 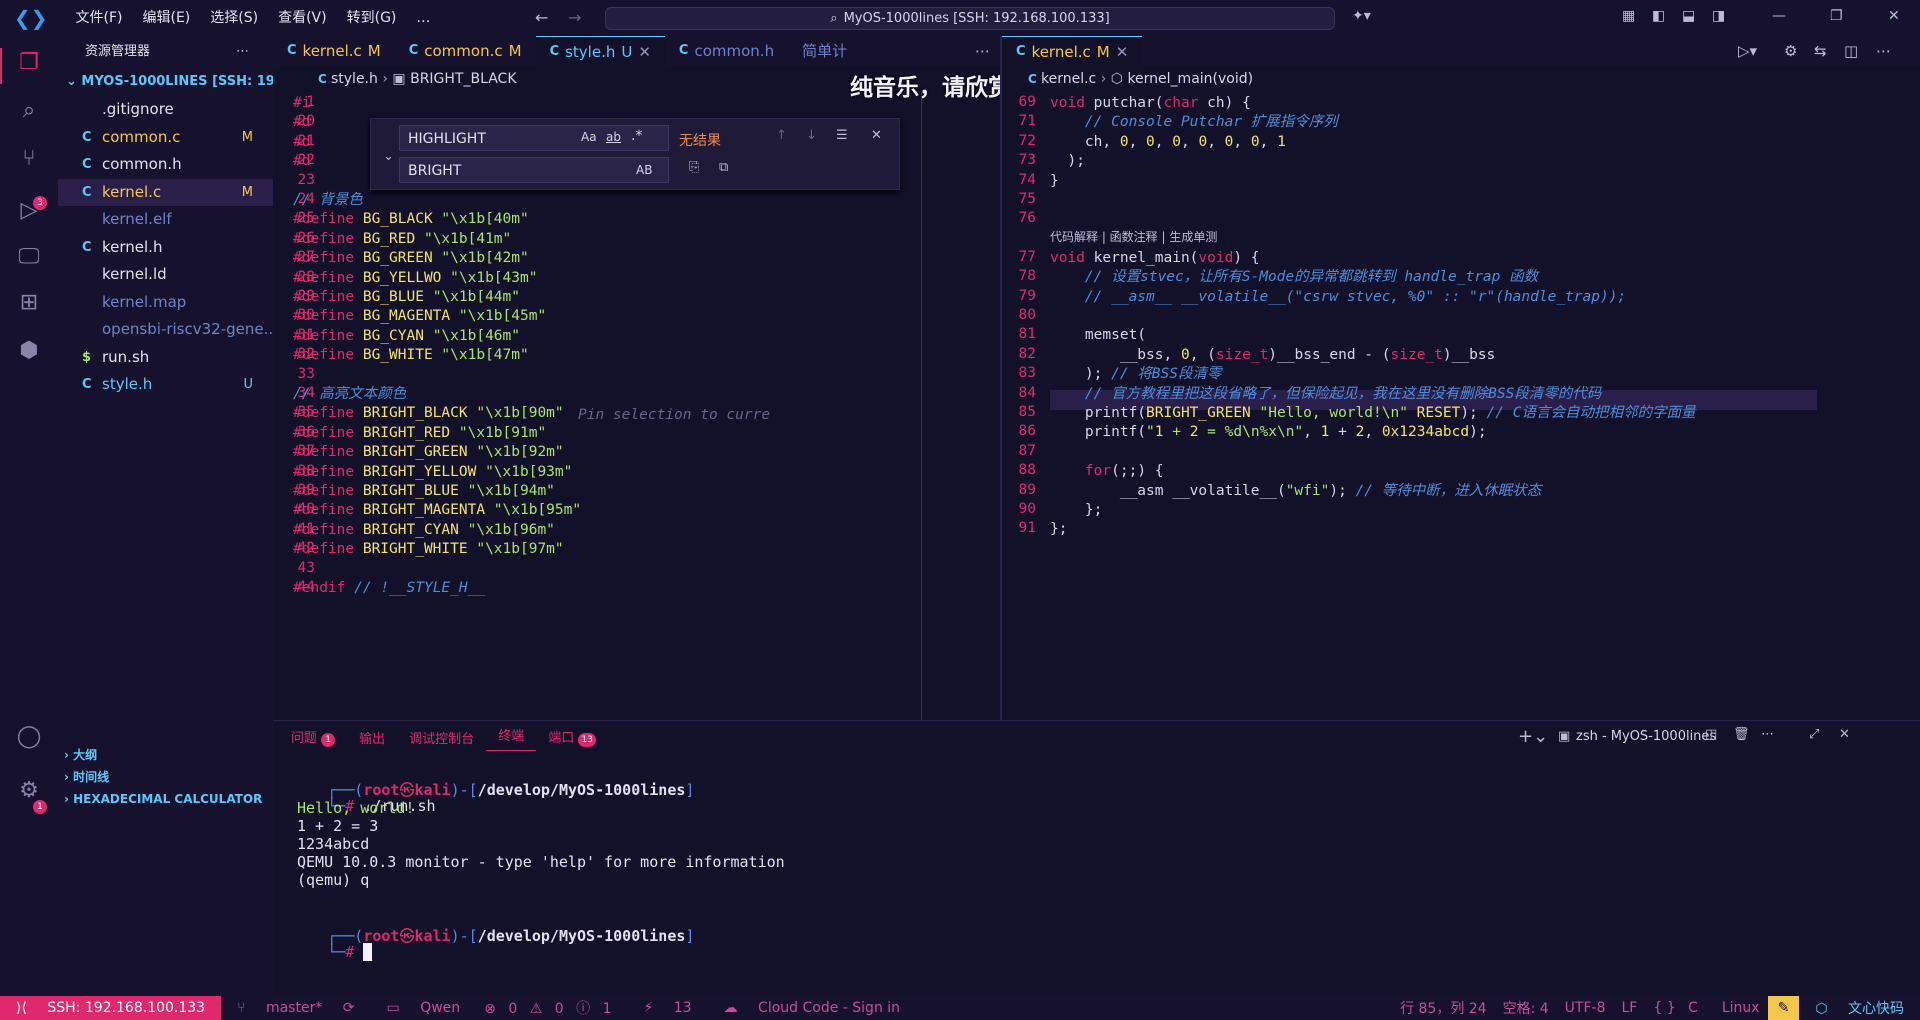 I want to click on breadcrumb-symbol: kernel_main(void), so click(x=1190, y=79).